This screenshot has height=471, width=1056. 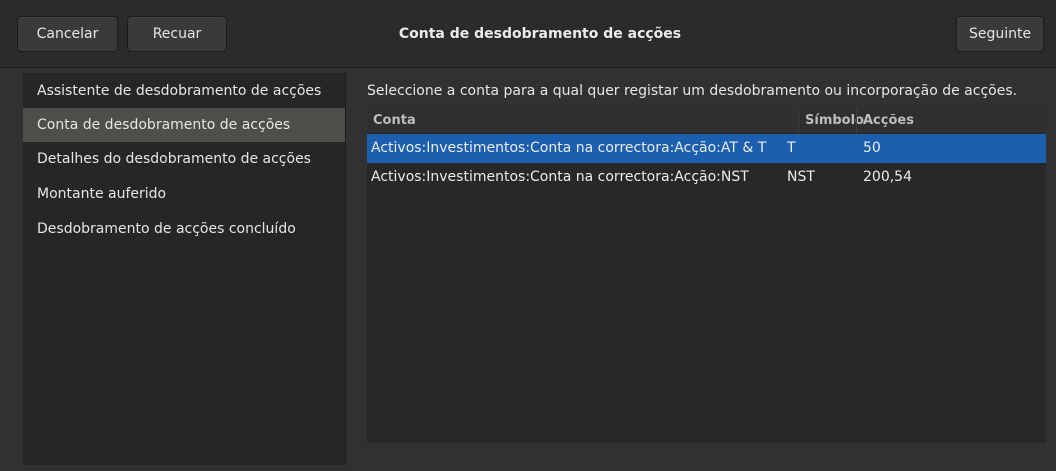 I want to click on cell-accoes: 50, so click(x=872, y=148).